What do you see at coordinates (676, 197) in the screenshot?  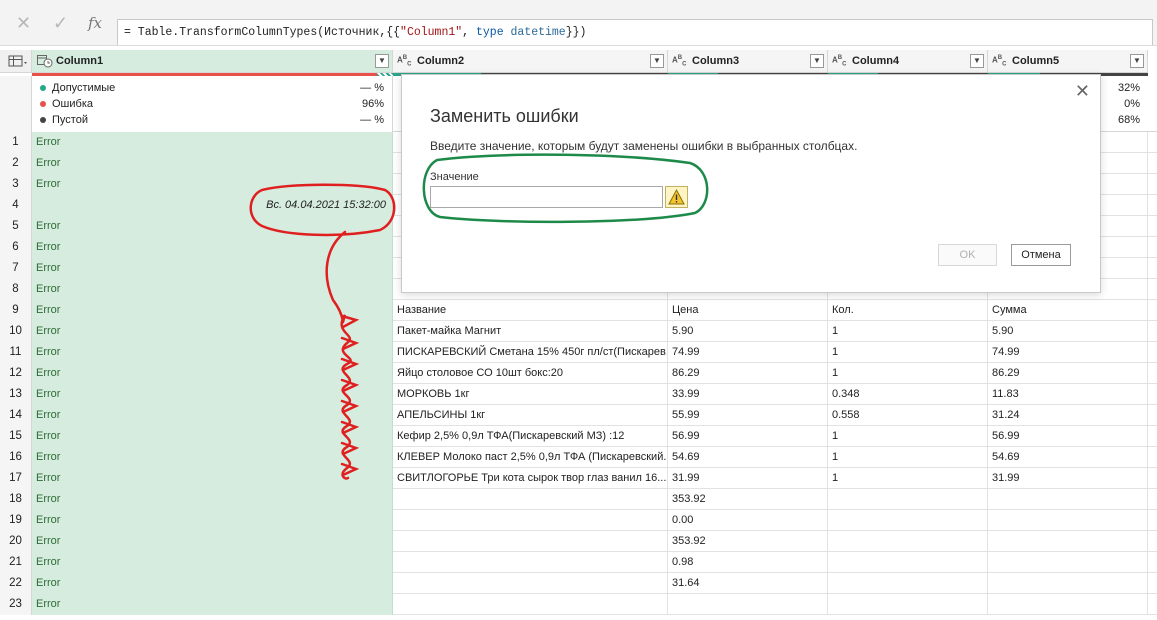 I see `warning-button` at bounding box center [676, 197].